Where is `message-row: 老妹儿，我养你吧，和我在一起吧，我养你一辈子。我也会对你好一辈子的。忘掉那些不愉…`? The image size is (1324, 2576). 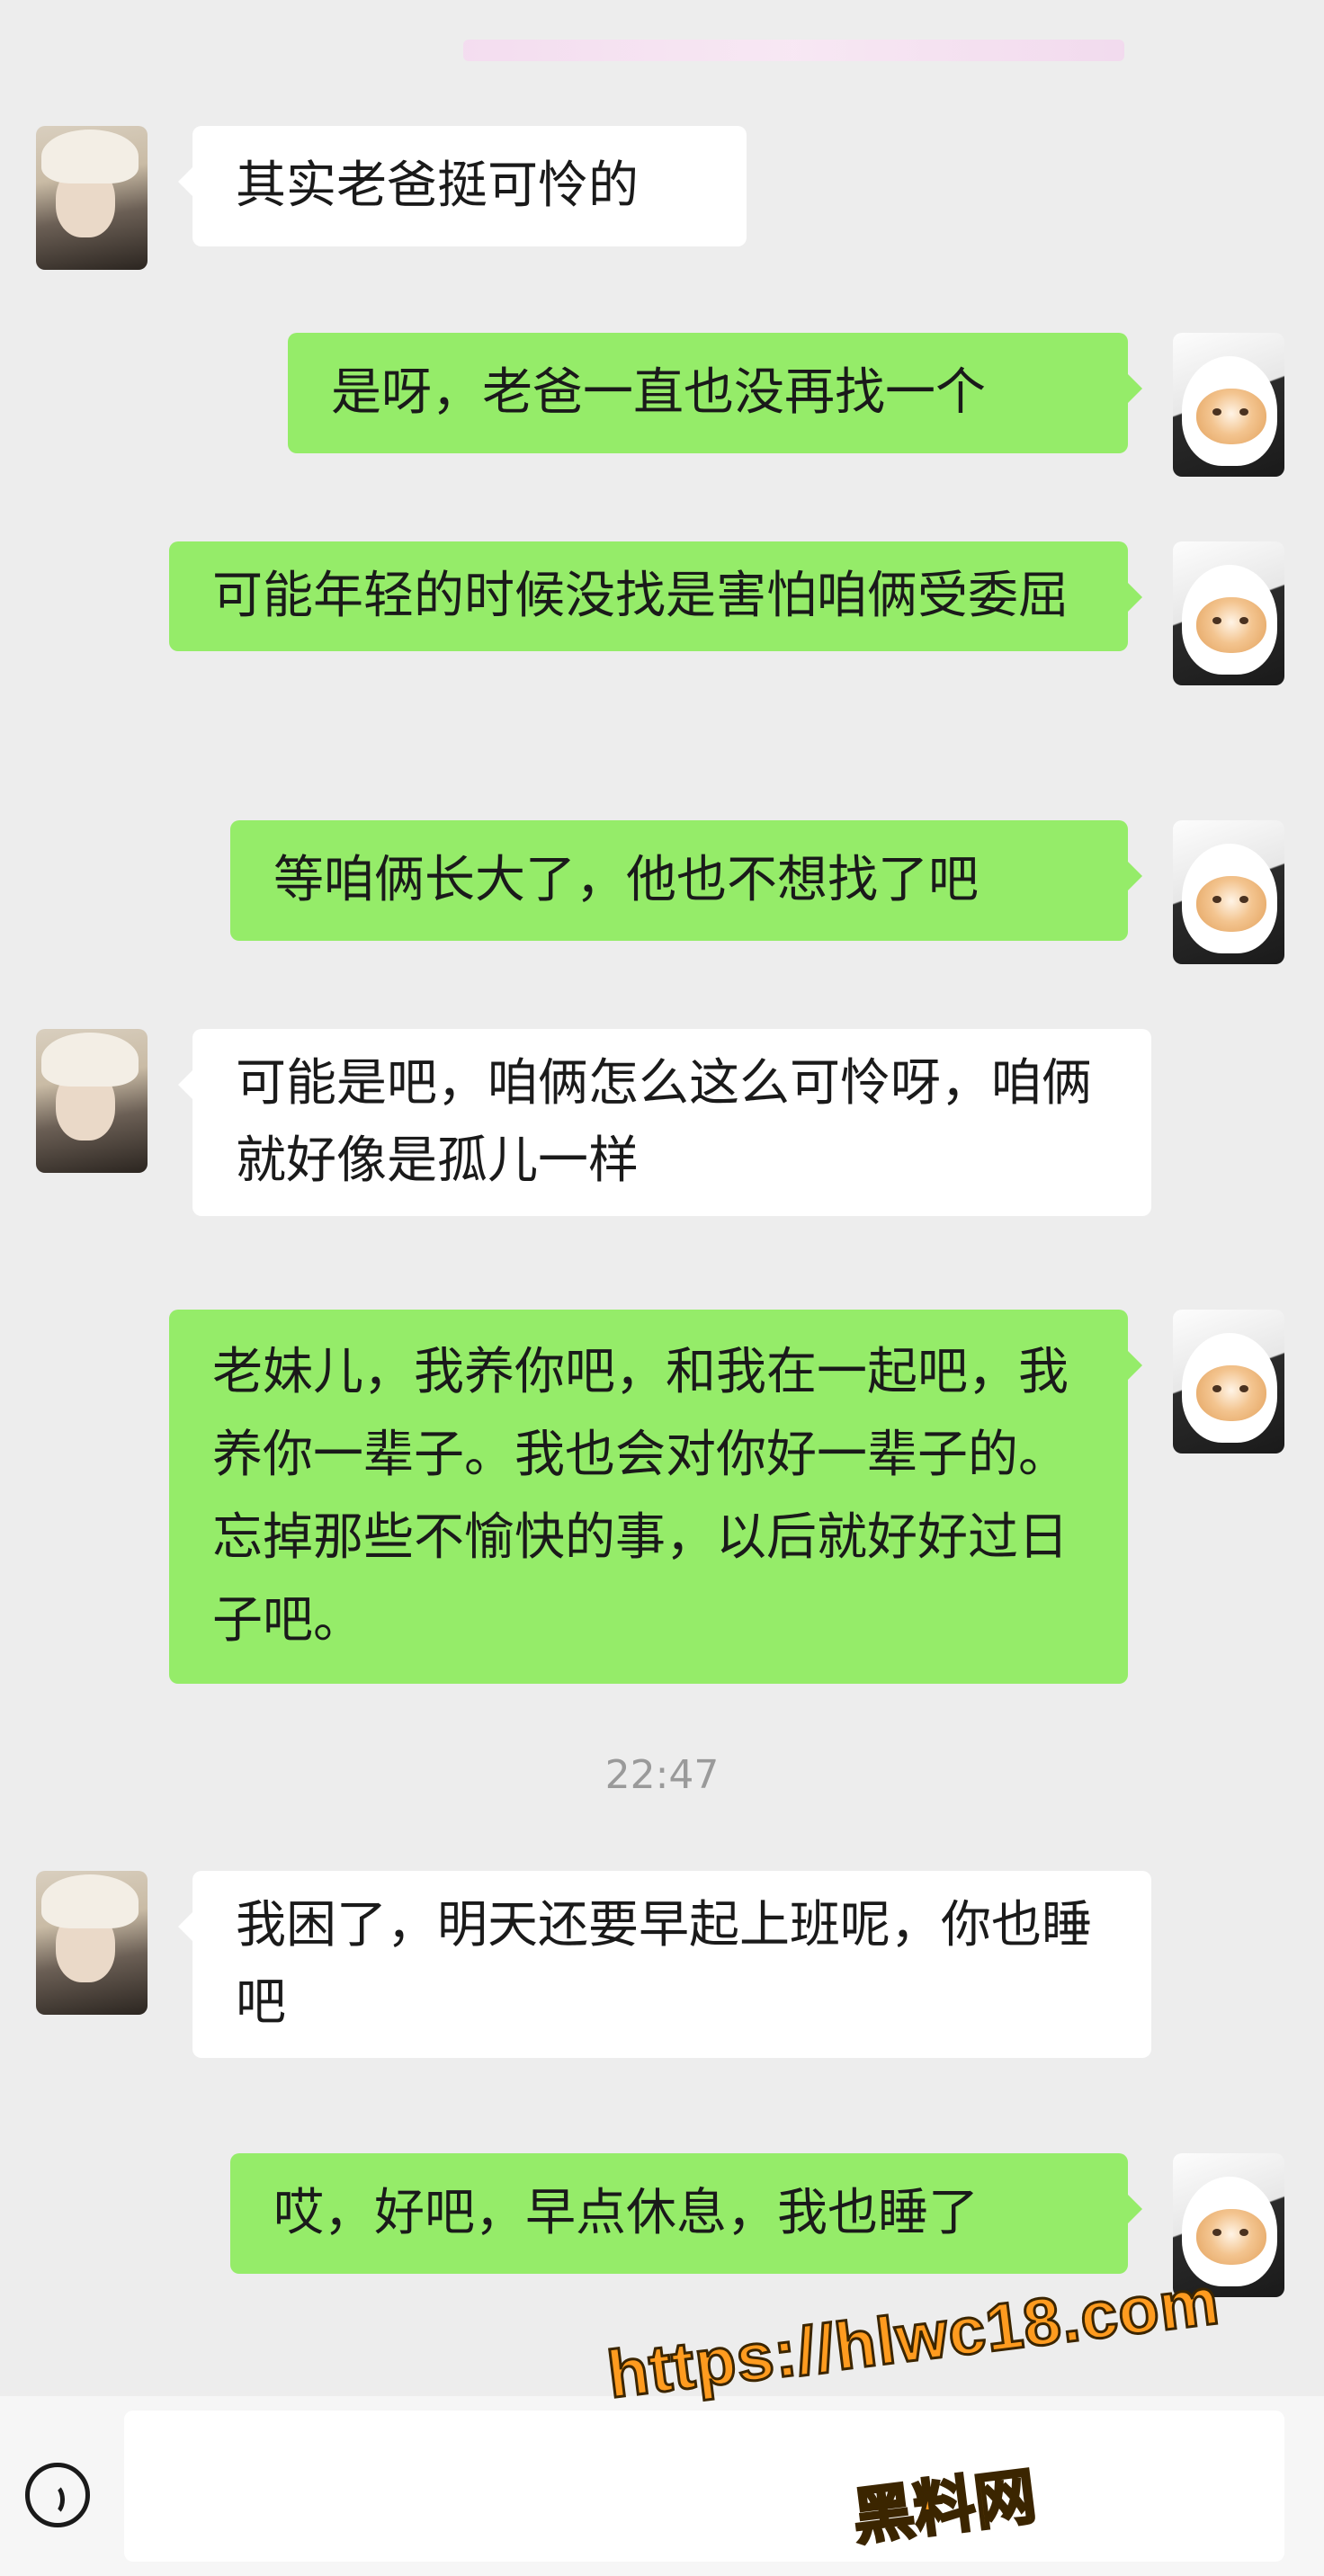 message-row: 老妹儿，我养你吧，和我在一起吧，我养你一辈子。我也会对你好一辈子的。忘掉那些不愉… is located at coordinates (662, 1498).